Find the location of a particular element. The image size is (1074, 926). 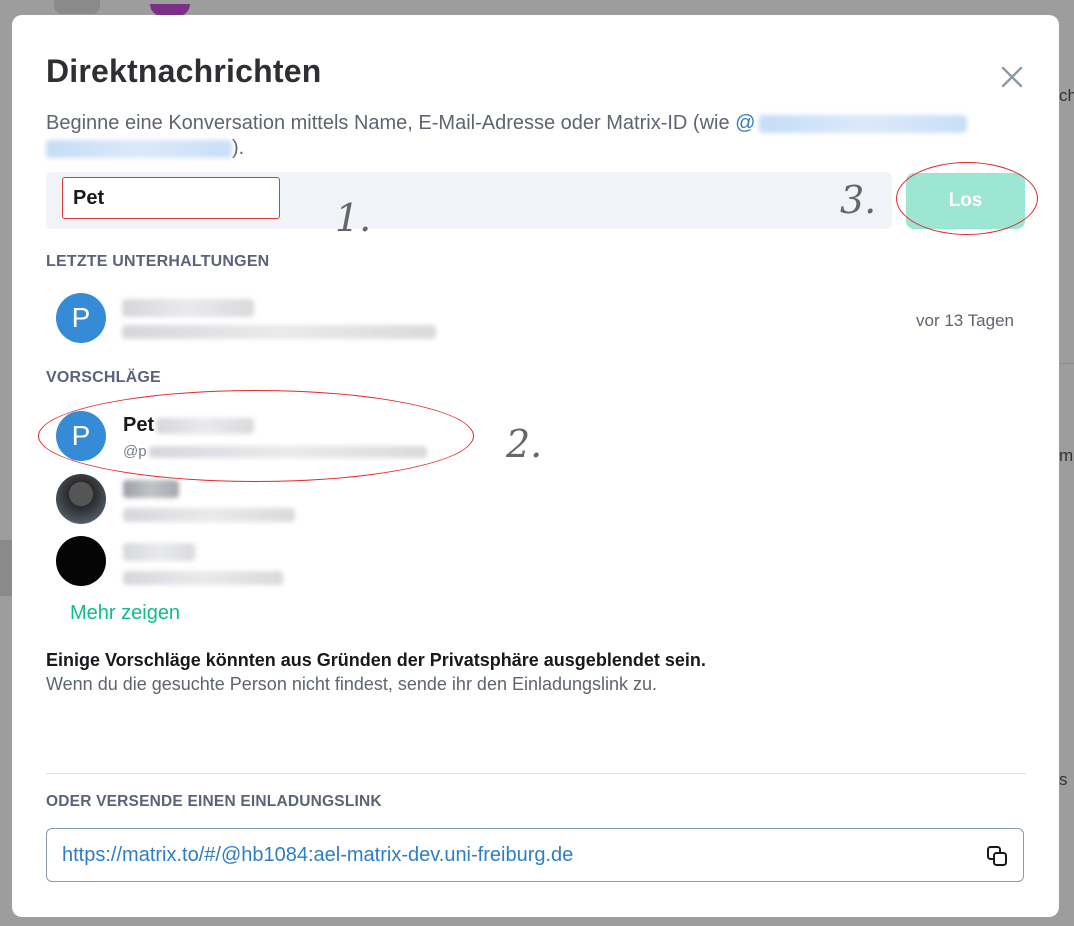

close-icon is located at coordinates (1012, 77).